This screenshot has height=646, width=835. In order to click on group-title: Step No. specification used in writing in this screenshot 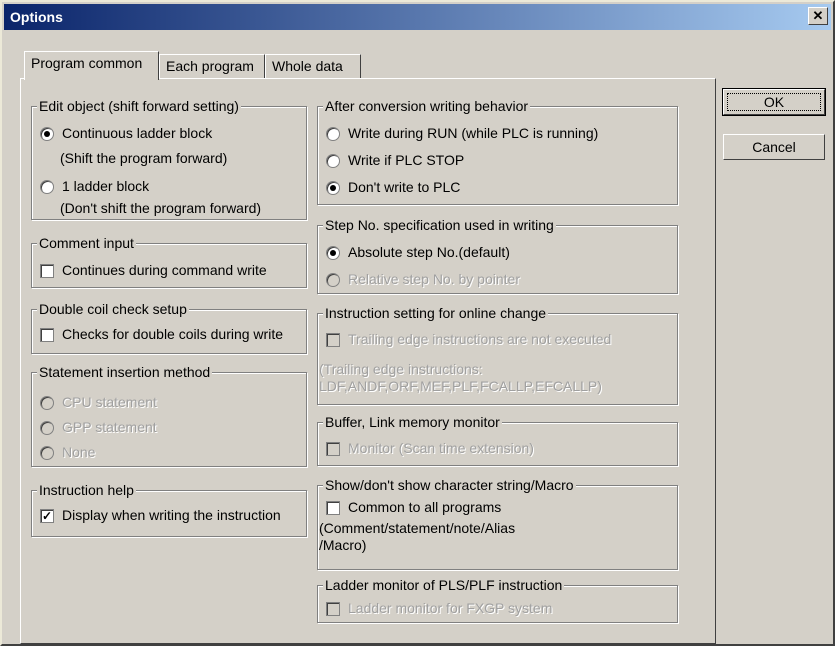, I will do `click(439, 225)`.